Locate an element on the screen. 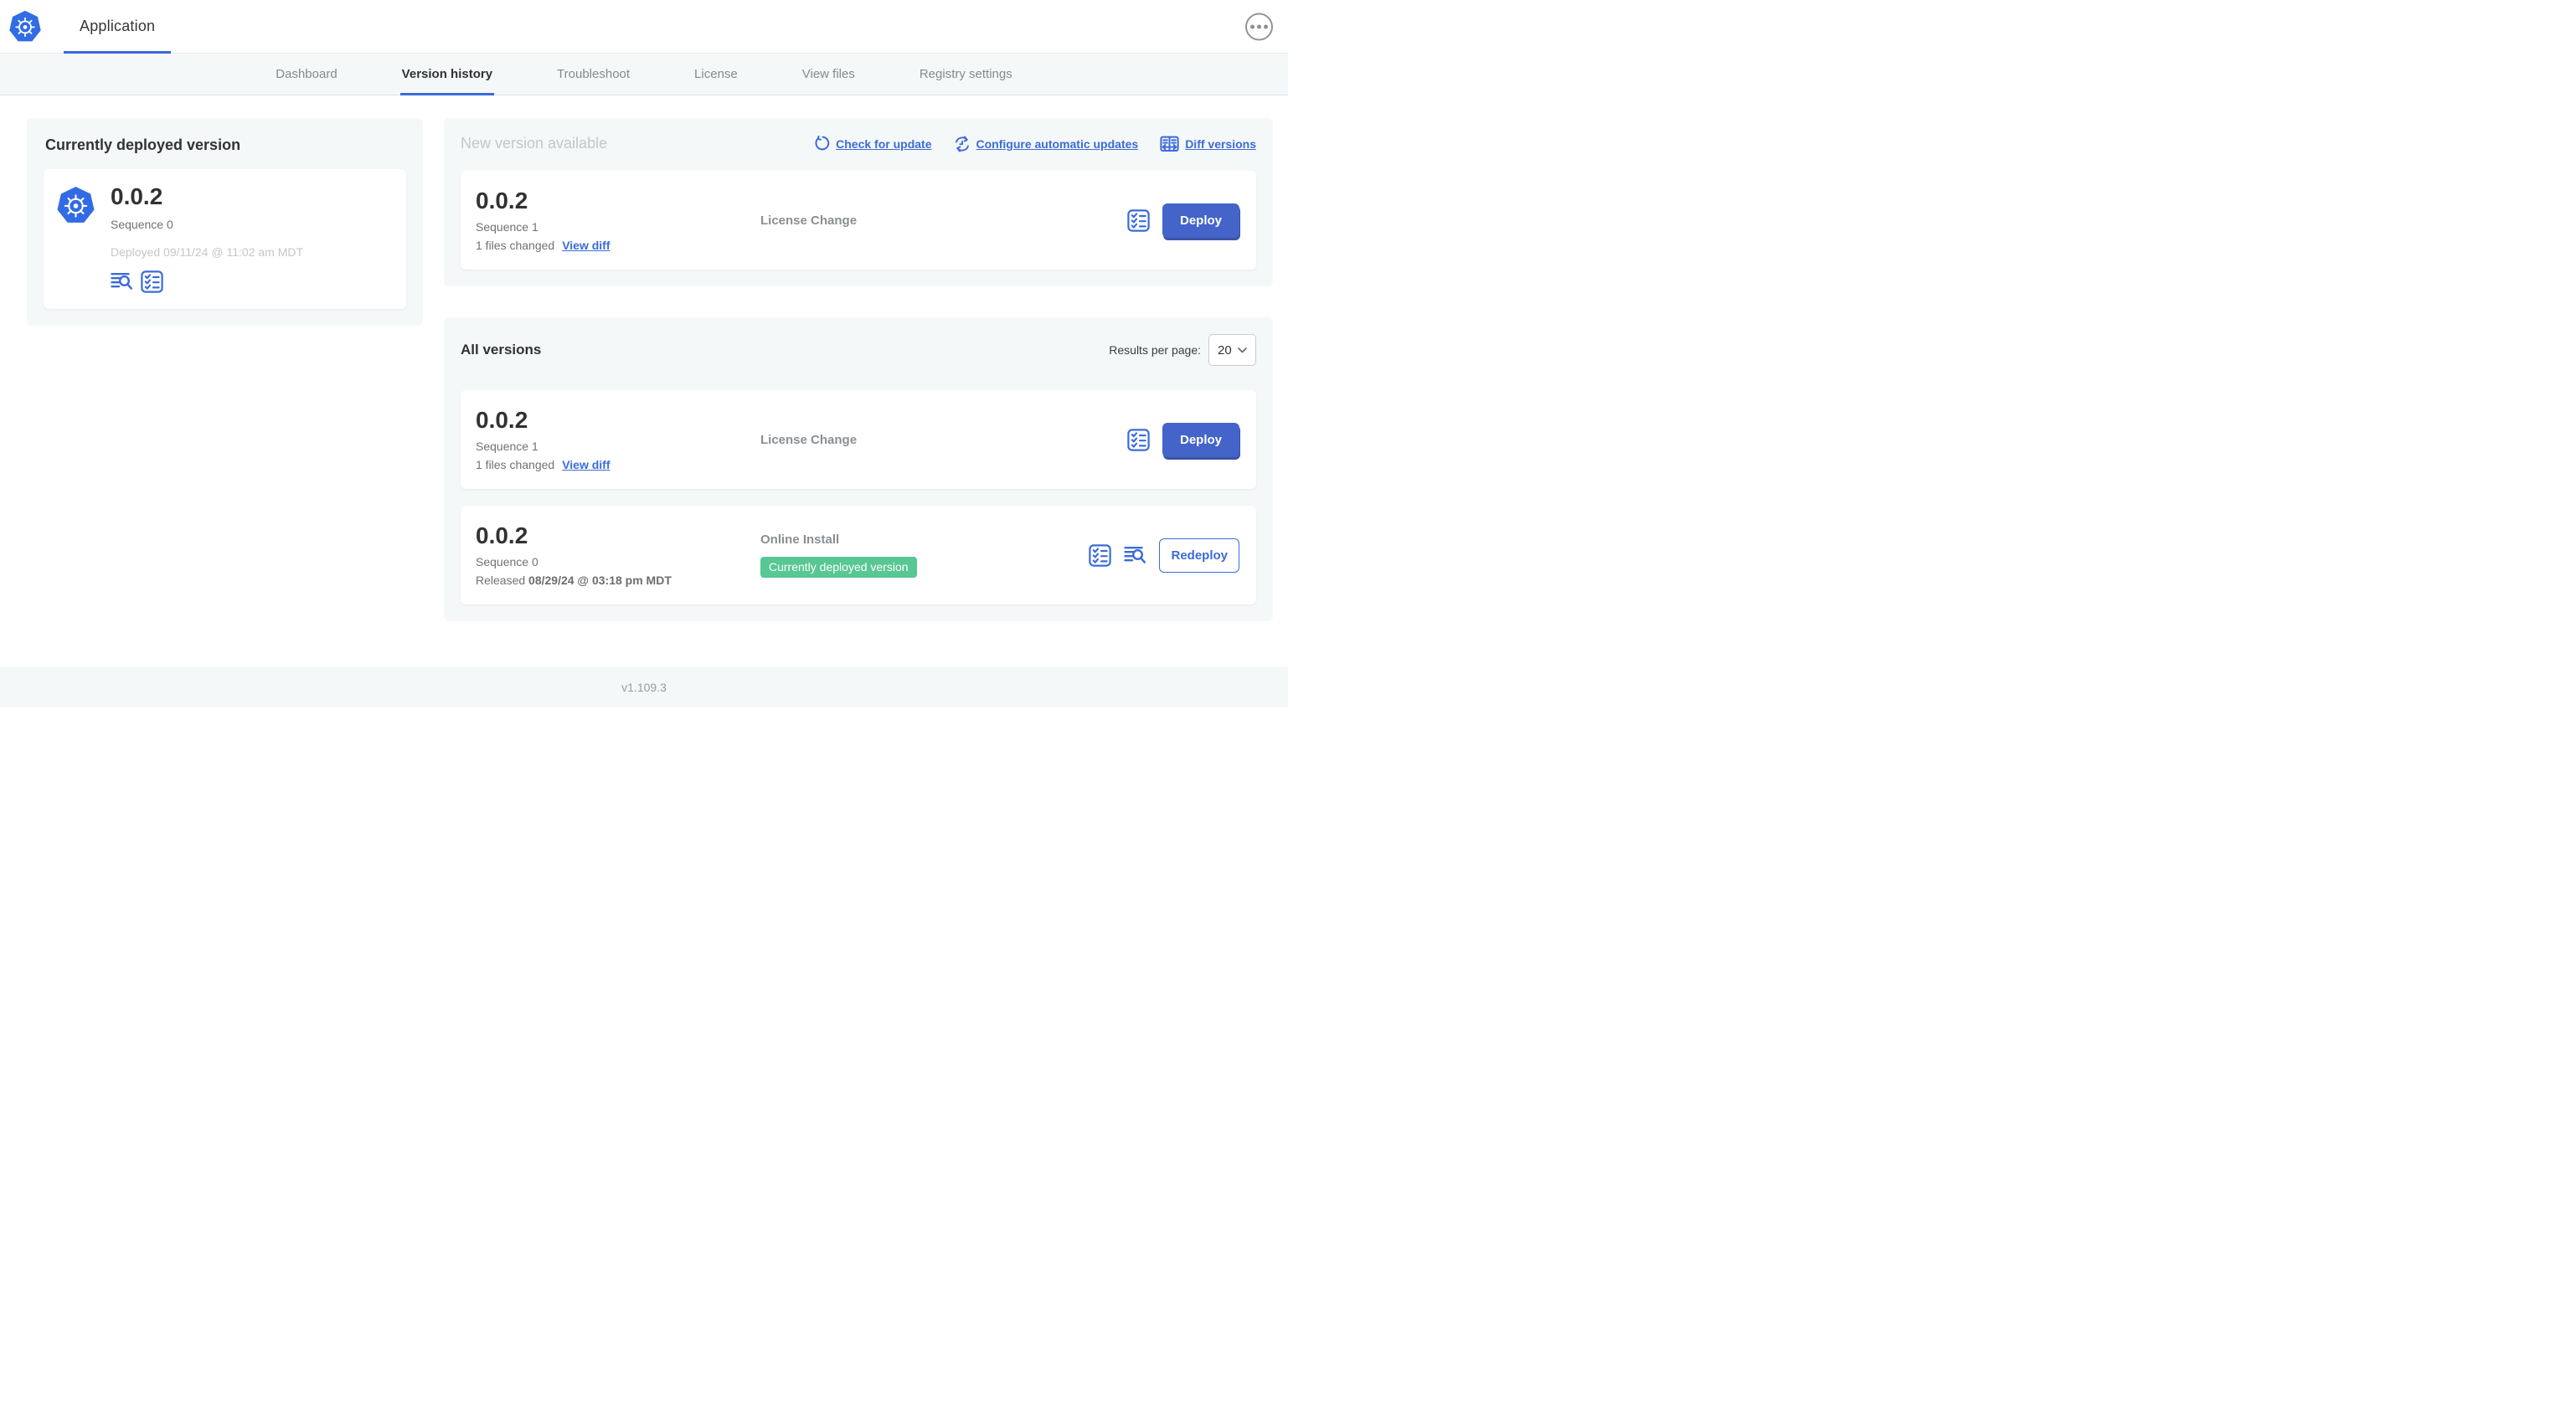  automatic-updates-schedule-icon is located at coordinates (962, 143).